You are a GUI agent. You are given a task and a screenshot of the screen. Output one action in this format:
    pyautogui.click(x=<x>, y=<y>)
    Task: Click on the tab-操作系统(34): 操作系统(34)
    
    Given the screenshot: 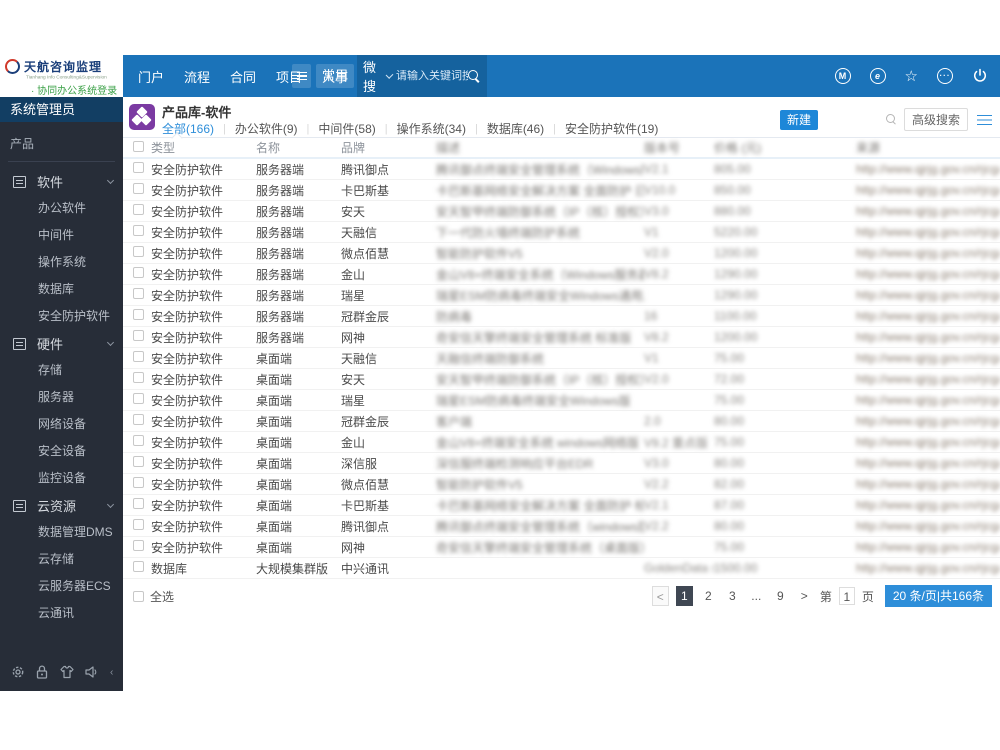 What is the action you would take?
    pyautogui.click(x=431, y=128)
    